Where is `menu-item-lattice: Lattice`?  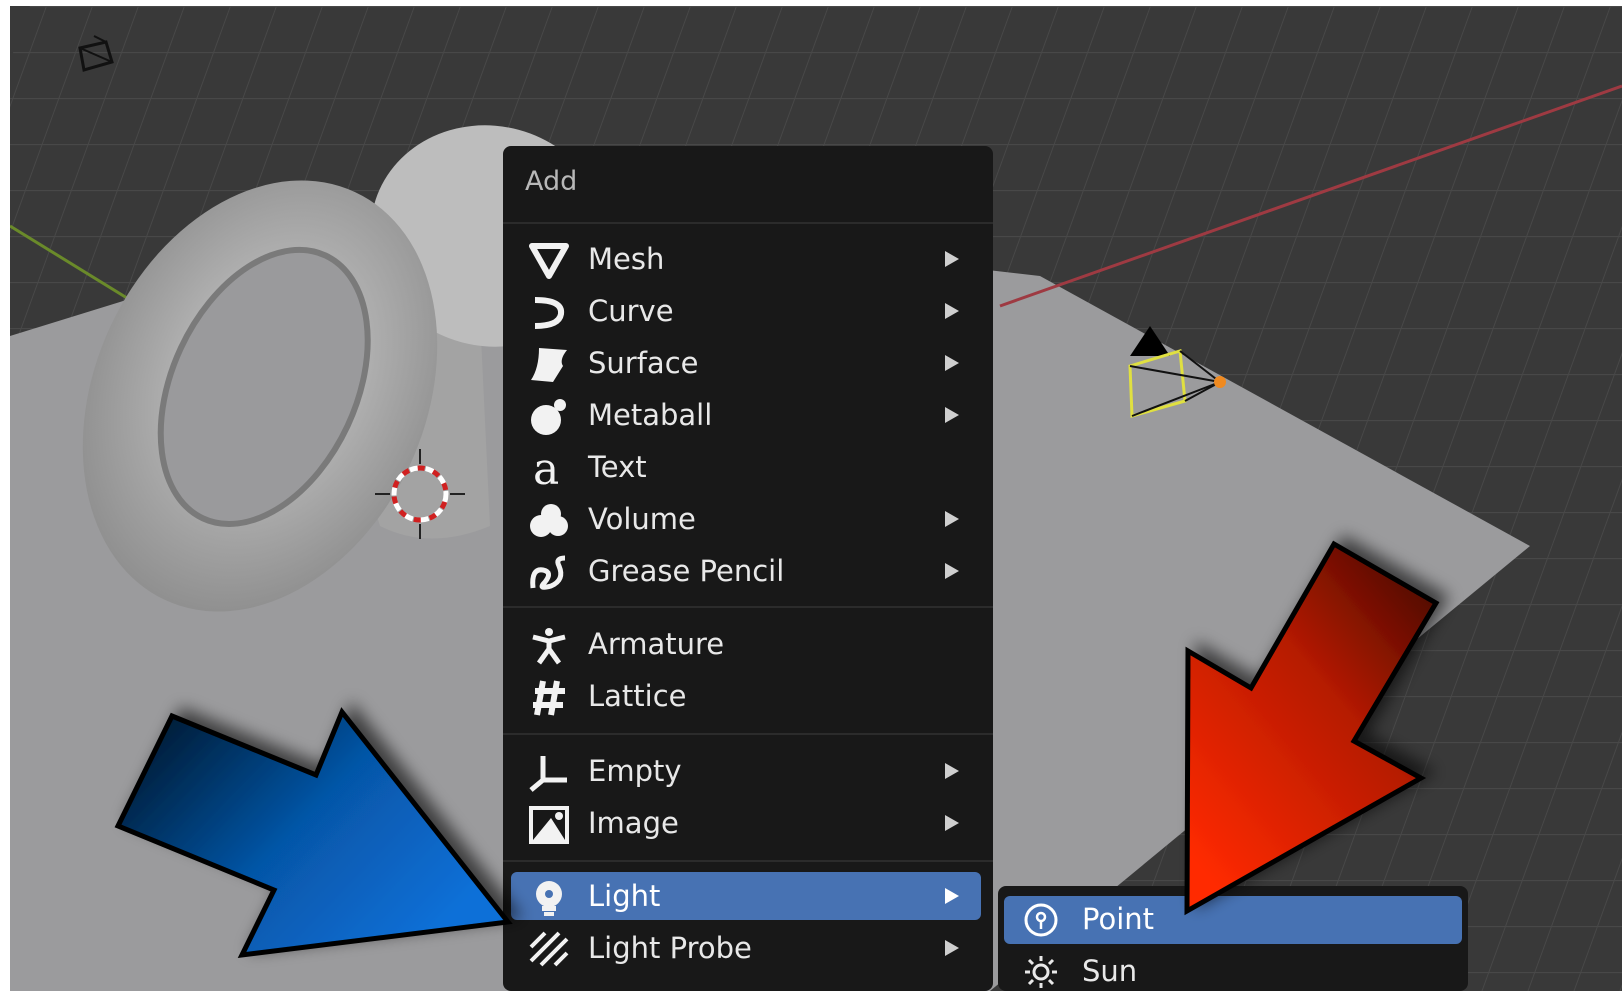
menu-item-lattice: Lattice is located at coordinates (746, 697).